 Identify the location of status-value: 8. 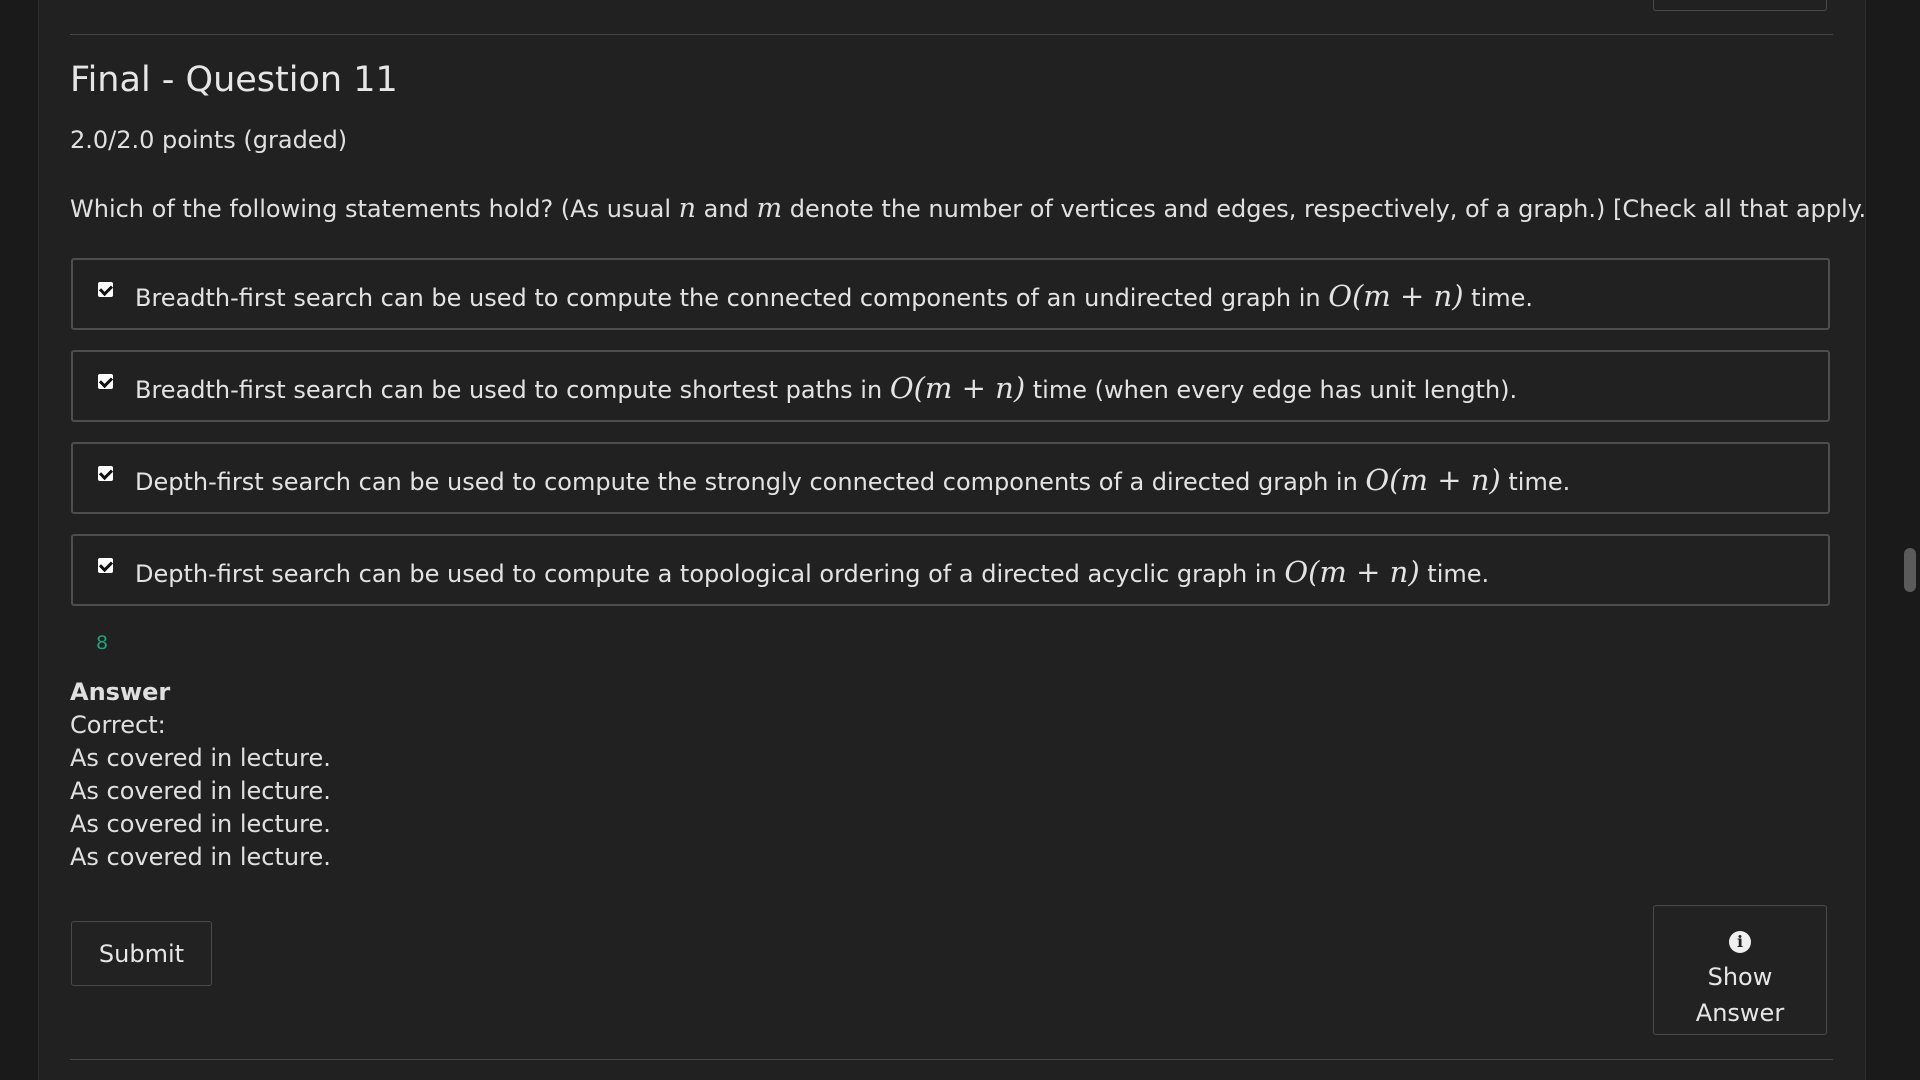
(102, 643).